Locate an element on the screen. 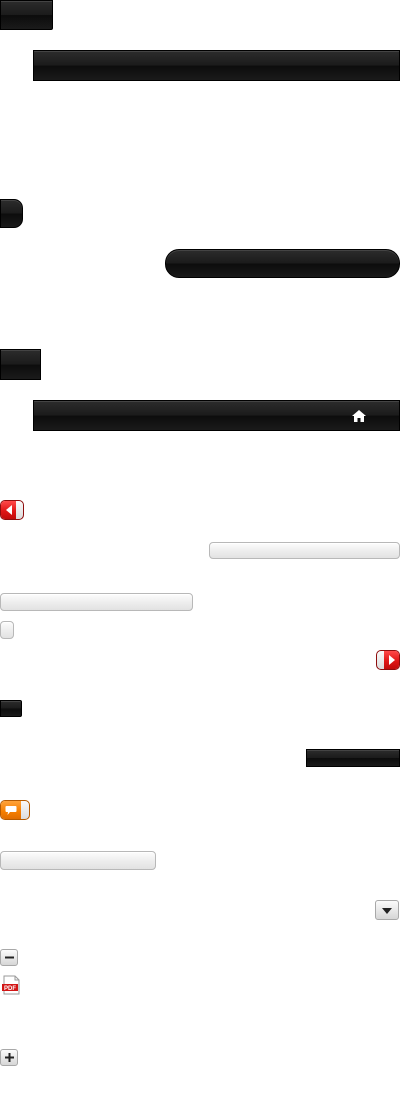 The image size is (400, 1100). arrow-right-icon is located at coordinates (391, 660).